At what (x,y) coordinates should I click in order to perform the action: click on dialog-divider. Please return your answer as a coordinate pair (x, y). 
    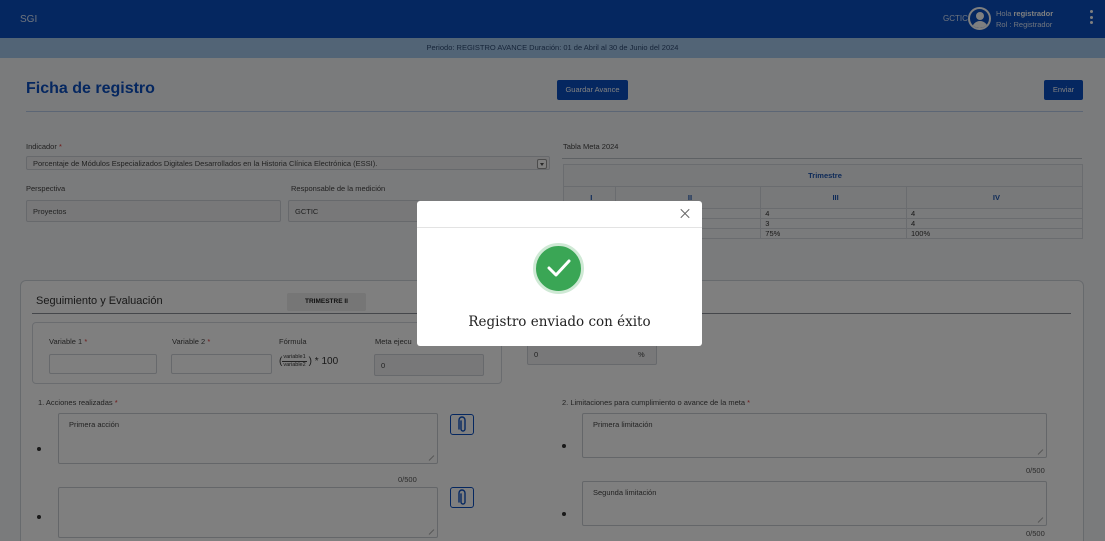
    Looking at the image, I should click on (559, 227).